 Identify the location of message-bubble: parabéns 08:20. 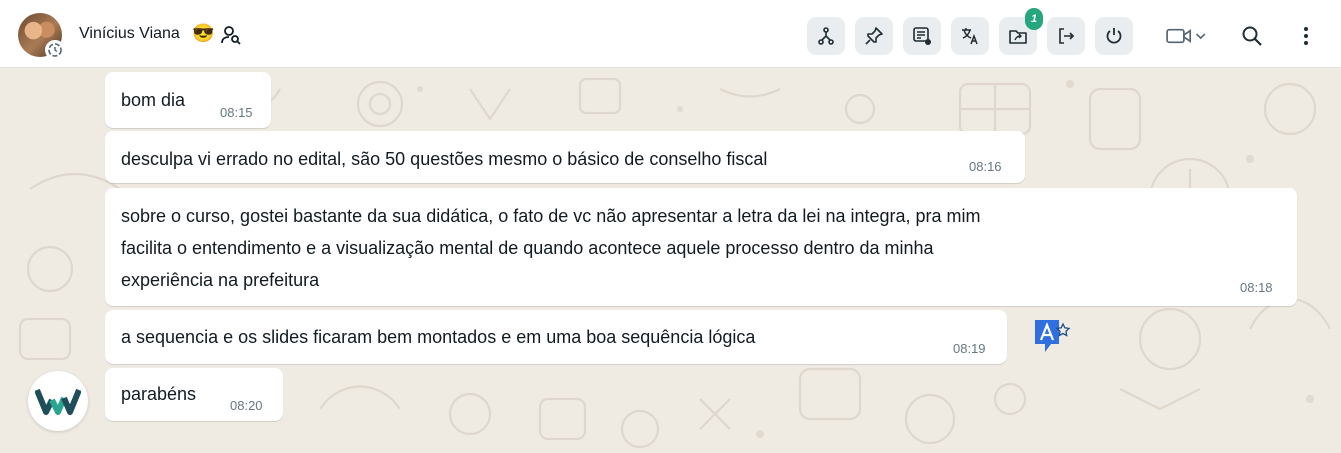
(194, 394).